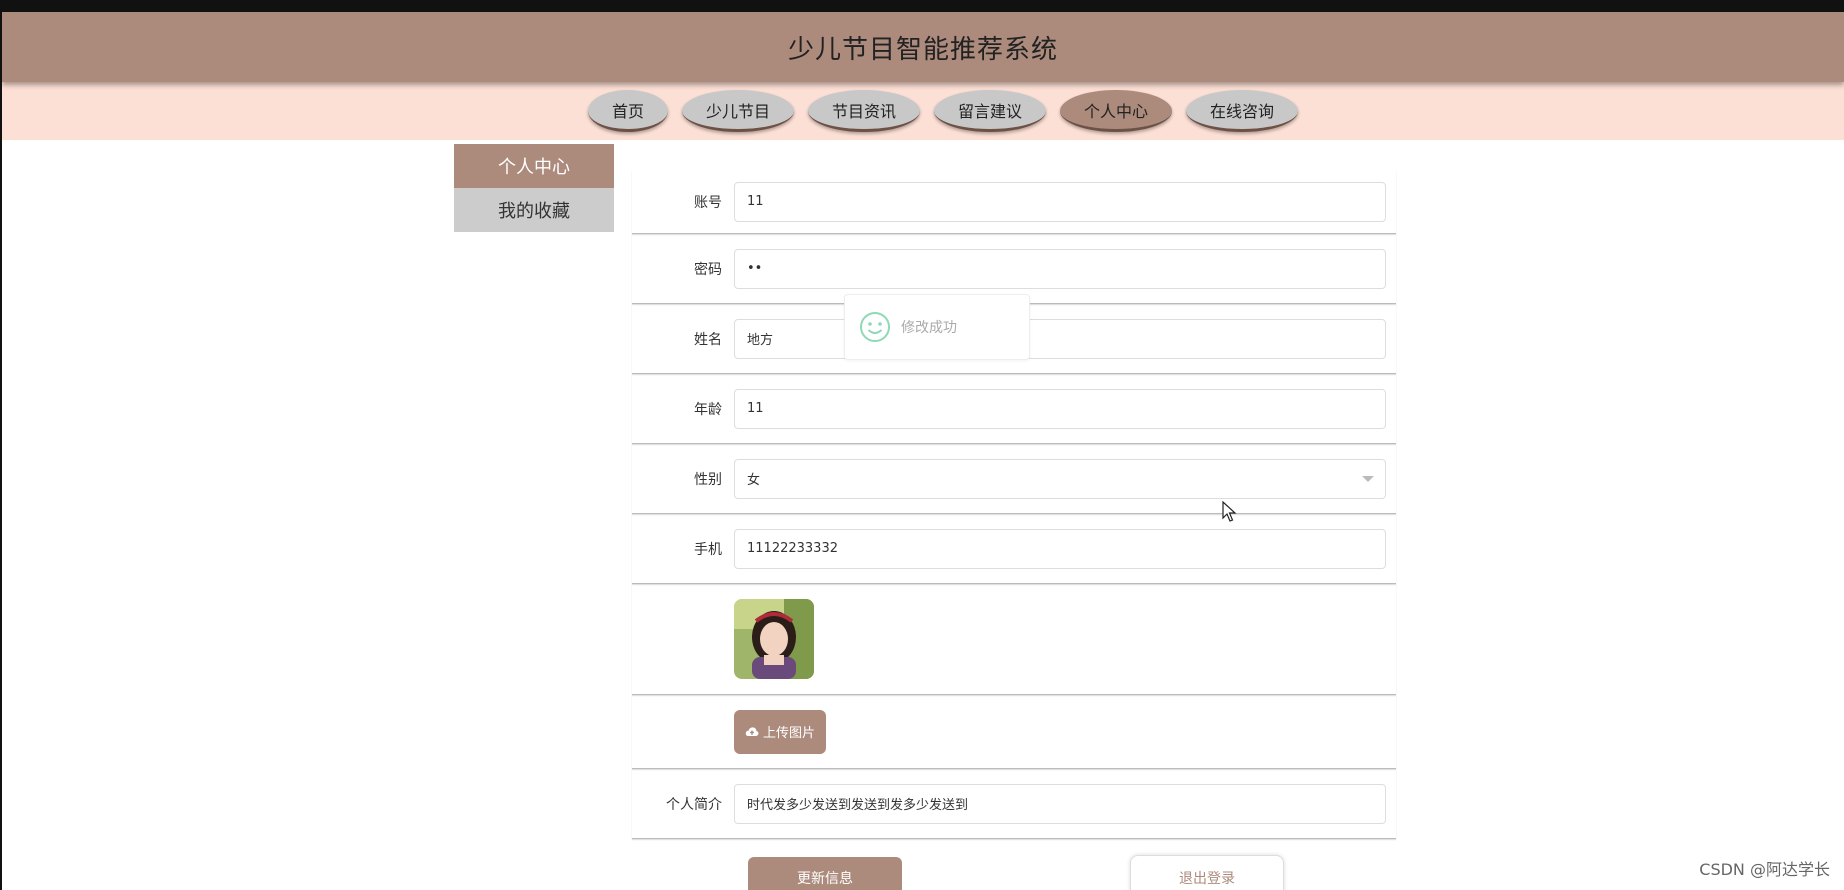 Image resolution: width=1844 pixels, height=890 pixels. Describe the element at coordinates (990, 111) in the screenshot. I see `nav-item-feedback: 留言建议` at that location.